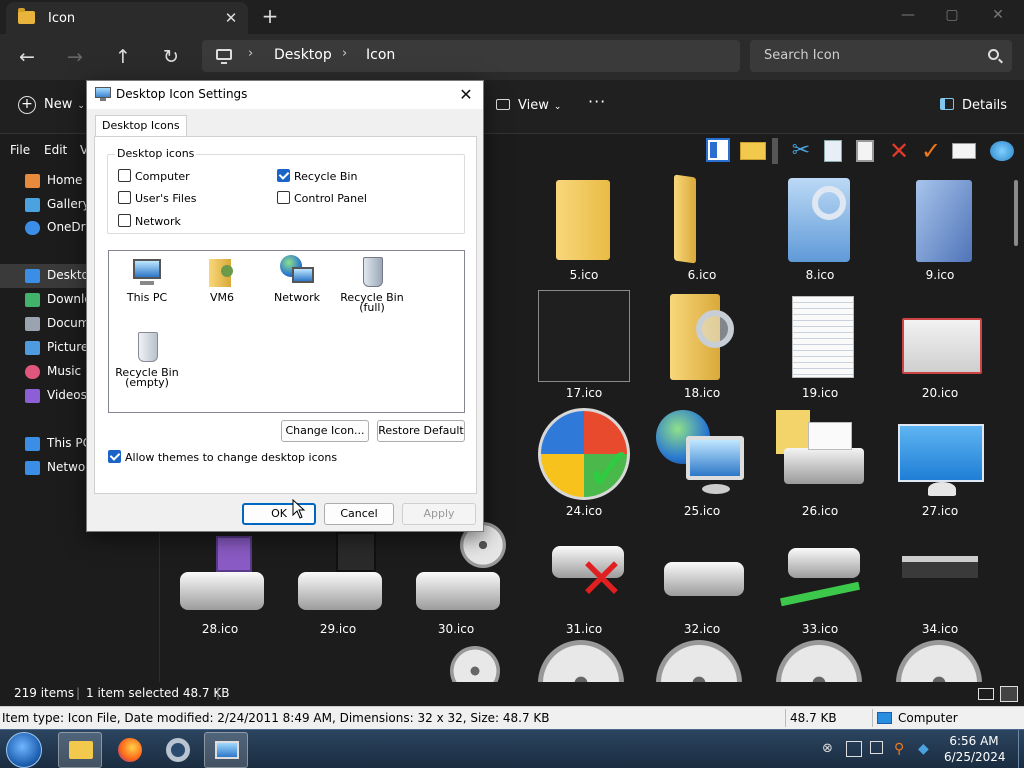 The height and width of the screenshot is (768, 1024). What do you see at coordinates (830, 749) in the screenshot?
I see `network-status-icon: ⊗` at bounding box center [830, 749].